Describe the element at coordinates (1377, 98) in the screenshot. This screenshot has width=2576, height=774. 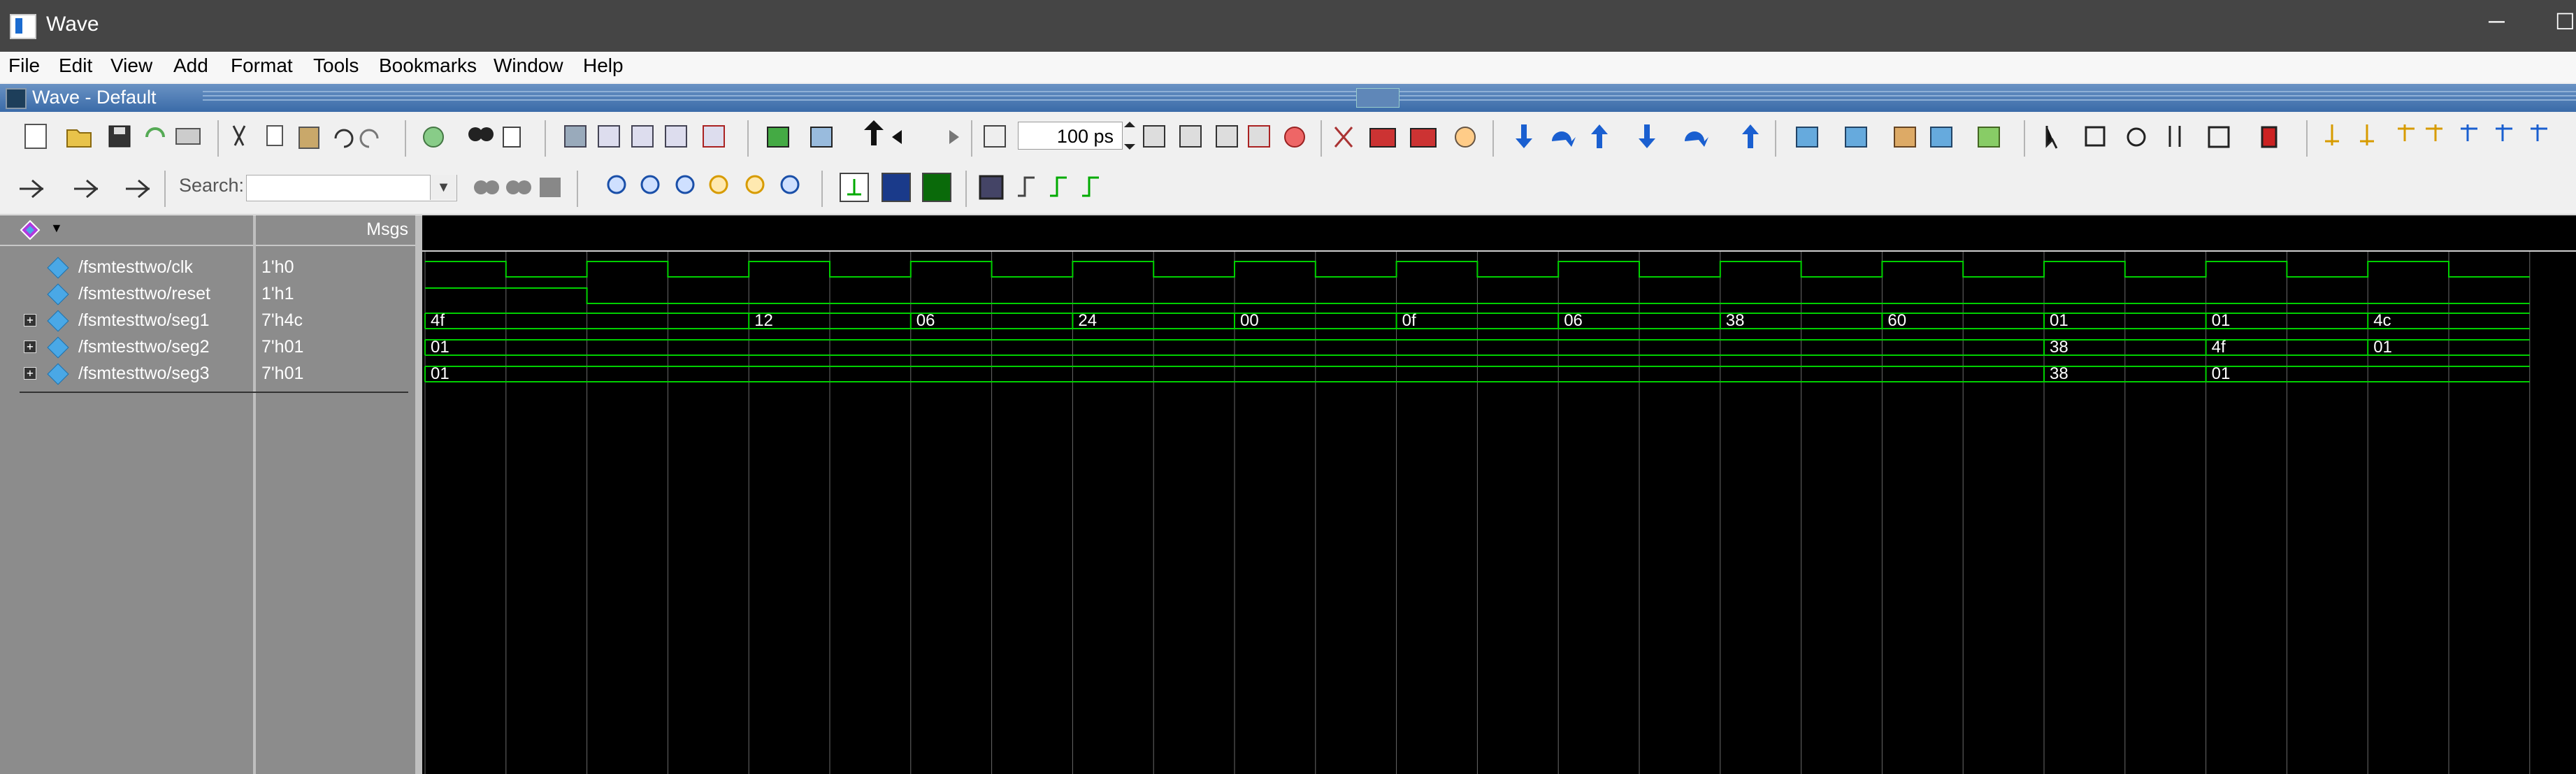
I see `dock-grip` at that location.